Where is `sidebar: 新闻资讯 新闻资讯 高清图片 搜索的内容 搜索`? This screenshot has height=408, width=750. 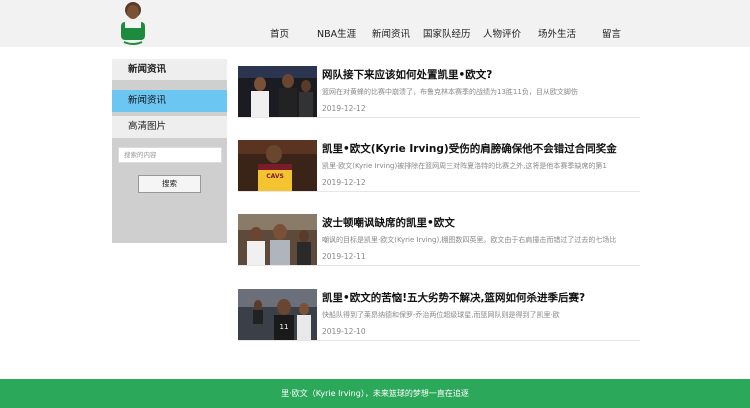 sidebar: 新闻资讯 新闻资讯 高清图片 搜索的内容 搜索 is located at coordinates (169, 151).